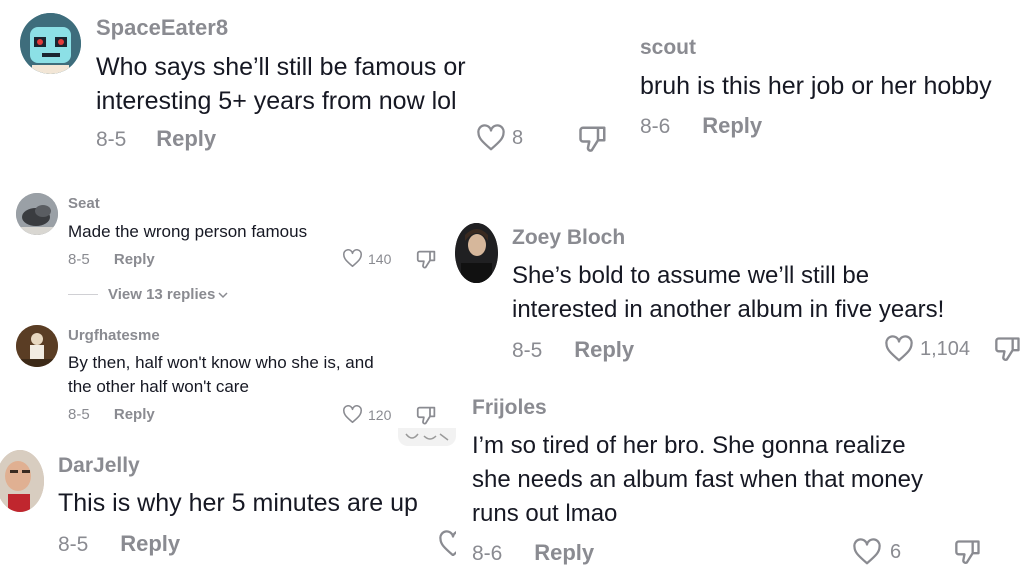 The width and height of the screenshot is (1024, 576). Describe the element at coordinates (816, 86) in the screenshot. I see `comment-text: bruh is this her job or her hobby` at that location.